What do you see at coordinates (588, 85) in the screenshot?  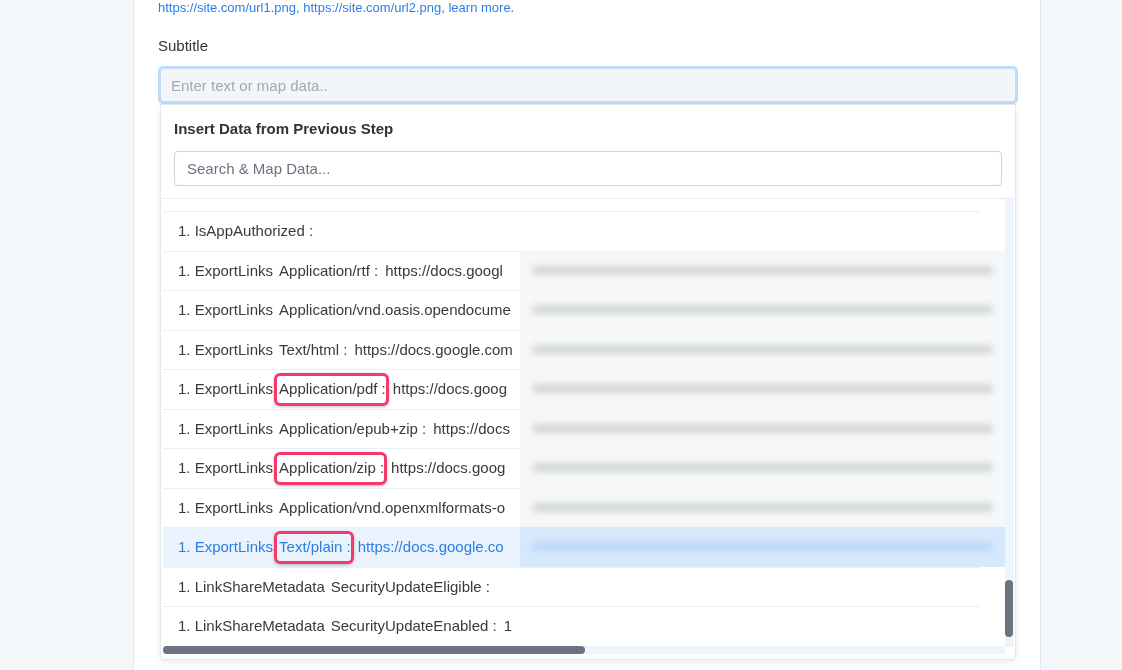 I see `text-input: Enter text or map data..` at bounding box center [588, 85].